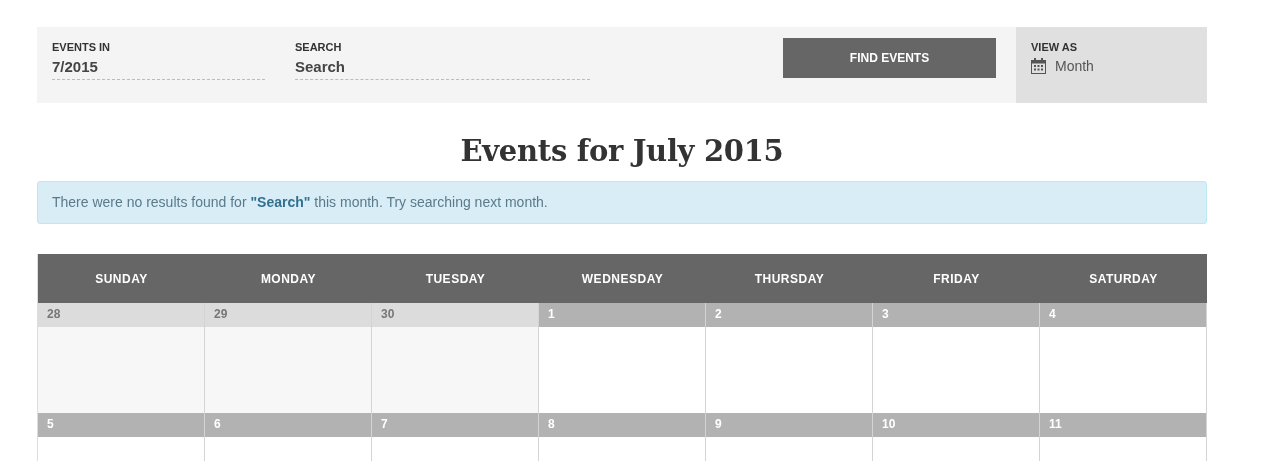 The image size is (1279, 465). Describe the element at coordinates (288, 315) in the screenshot. I see `day-number: 29` at that location.